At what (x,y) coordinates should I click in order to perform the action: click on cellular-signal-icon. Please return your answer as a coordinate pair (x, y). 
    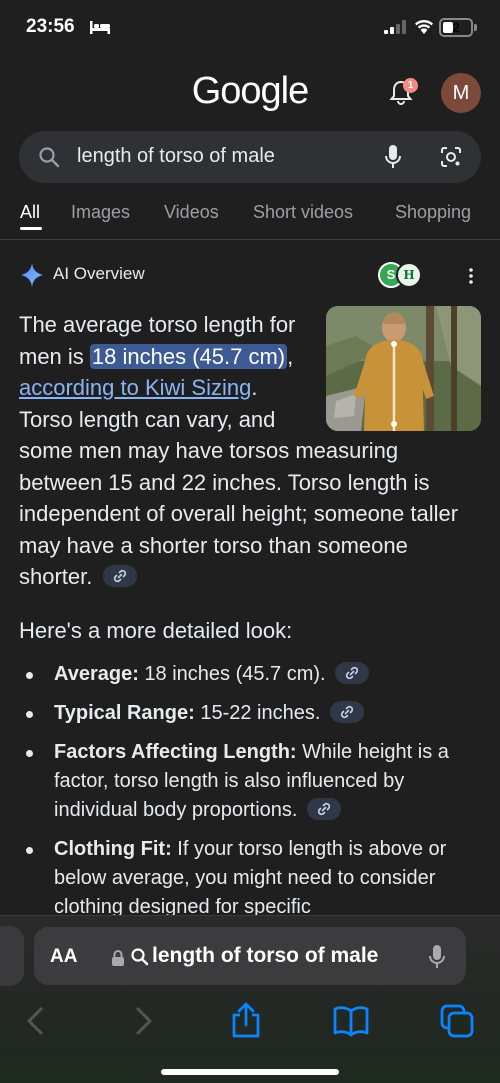
    Looking at the image, I should click on (395, 27).